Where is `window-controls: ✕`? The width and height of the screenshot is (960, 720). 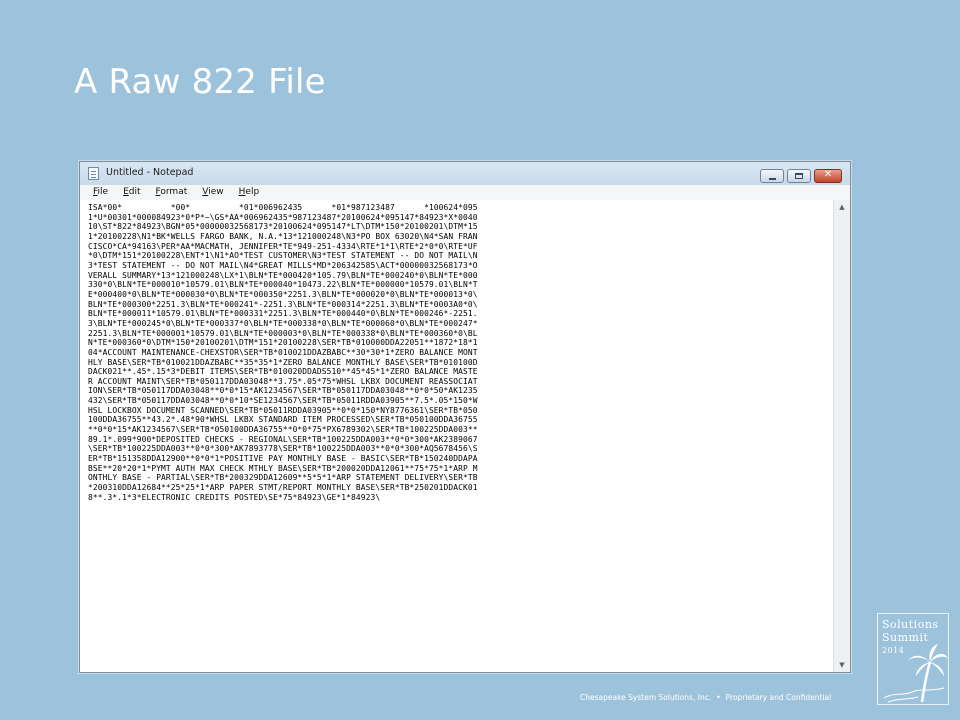
window-controls: ✕ is located at coordinates (799, 176).